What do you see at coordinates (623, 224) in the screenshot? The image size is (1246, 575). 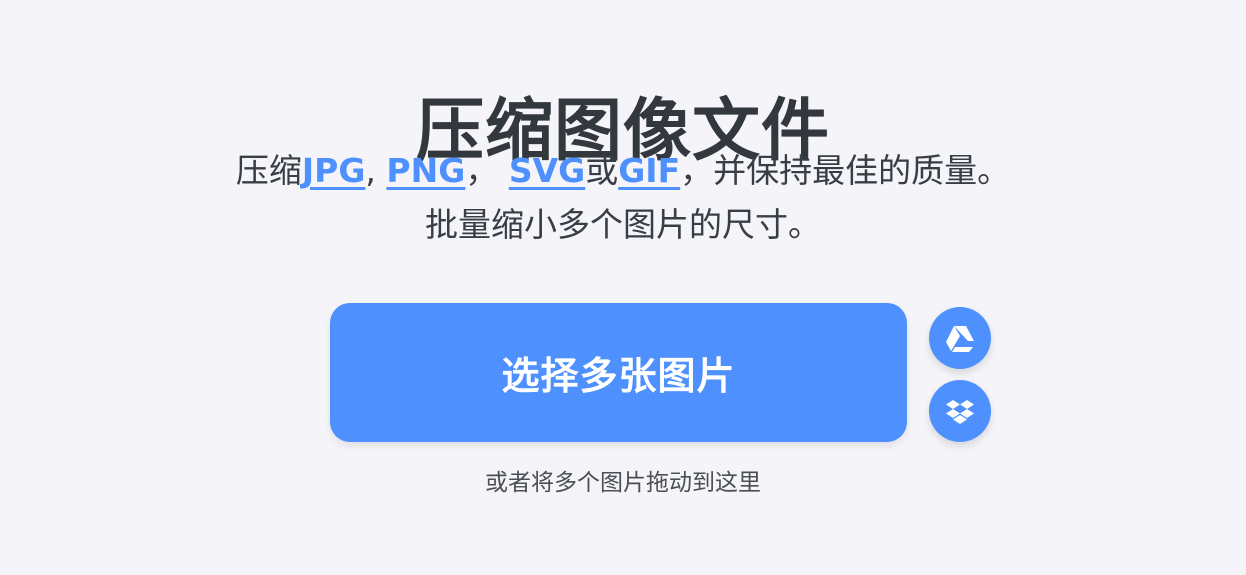 I see `subtitle-line-2: 批量缩小多个图片的尺寸。` at bounding box center [623, 224].